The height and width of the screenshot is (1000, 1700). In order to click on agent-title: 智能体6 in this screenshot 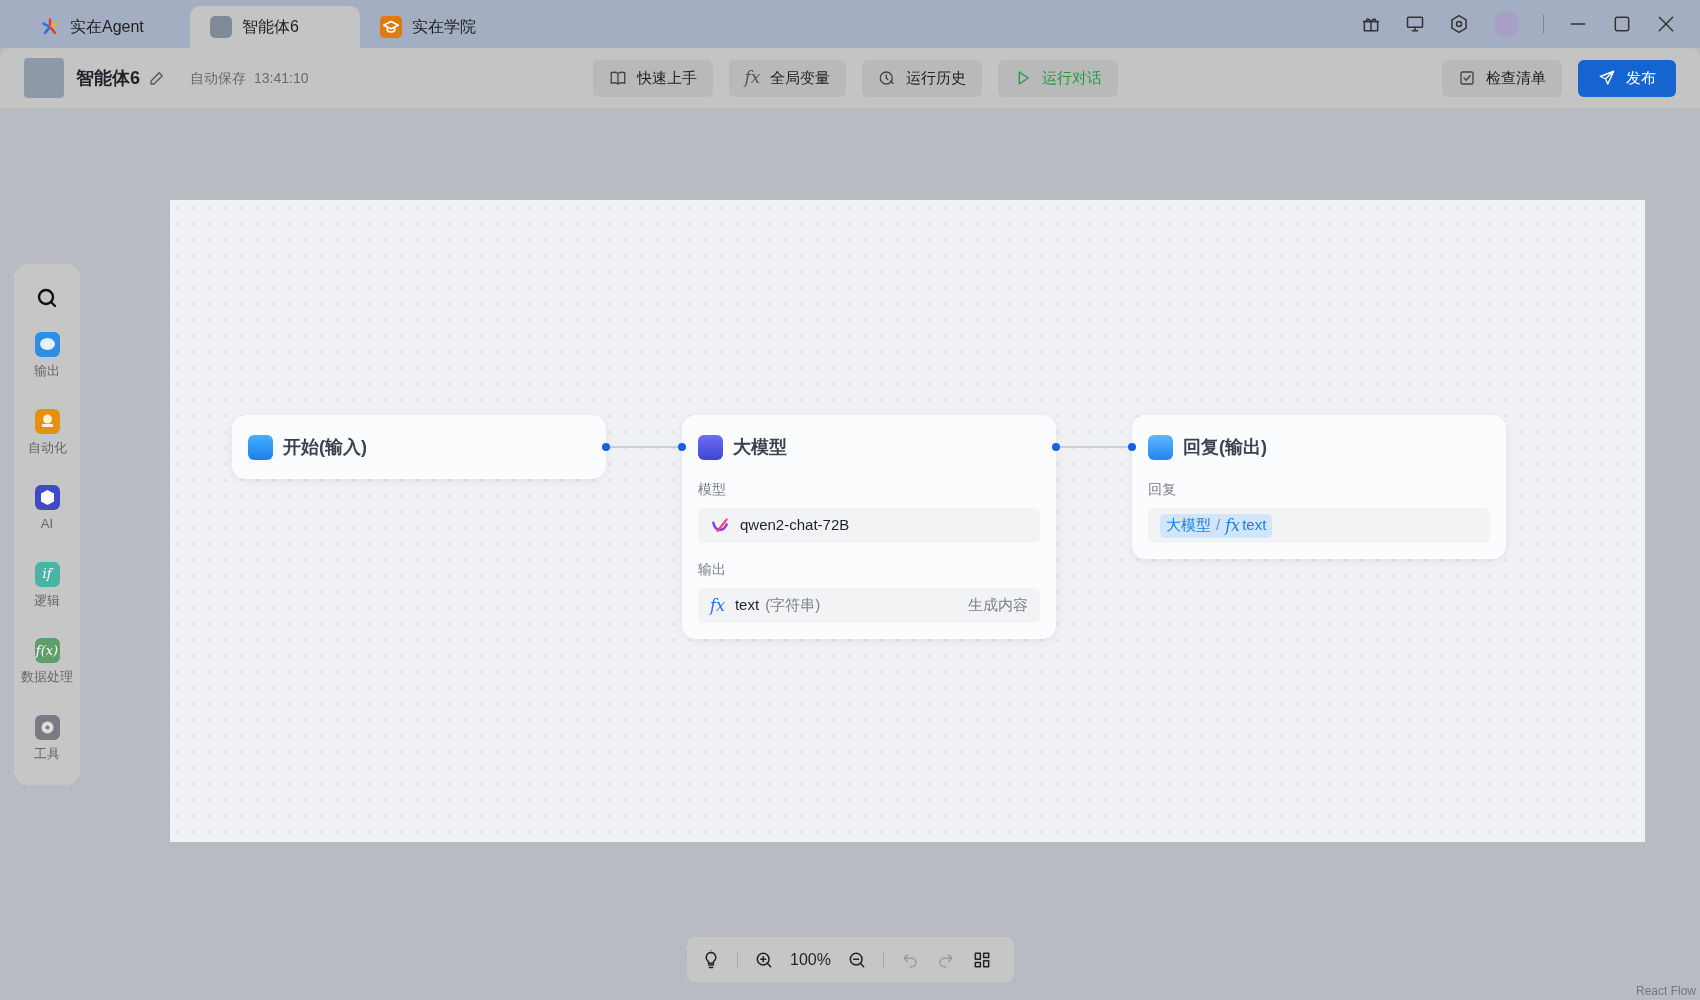, I will do `click(108, 78)`.